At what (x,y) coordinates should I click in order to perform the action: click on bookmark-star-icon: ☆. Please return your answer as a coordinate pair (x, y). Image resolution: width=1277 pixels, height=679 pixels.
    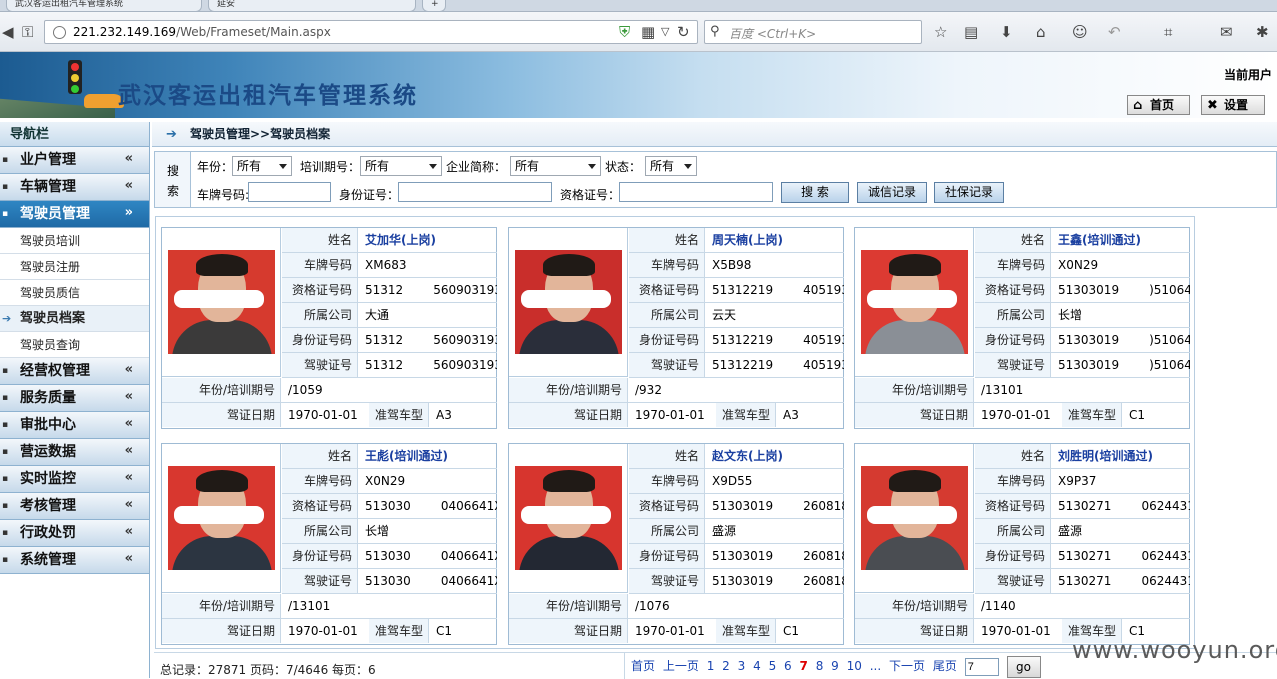
    Looking at the image, I should click on (940, 32).